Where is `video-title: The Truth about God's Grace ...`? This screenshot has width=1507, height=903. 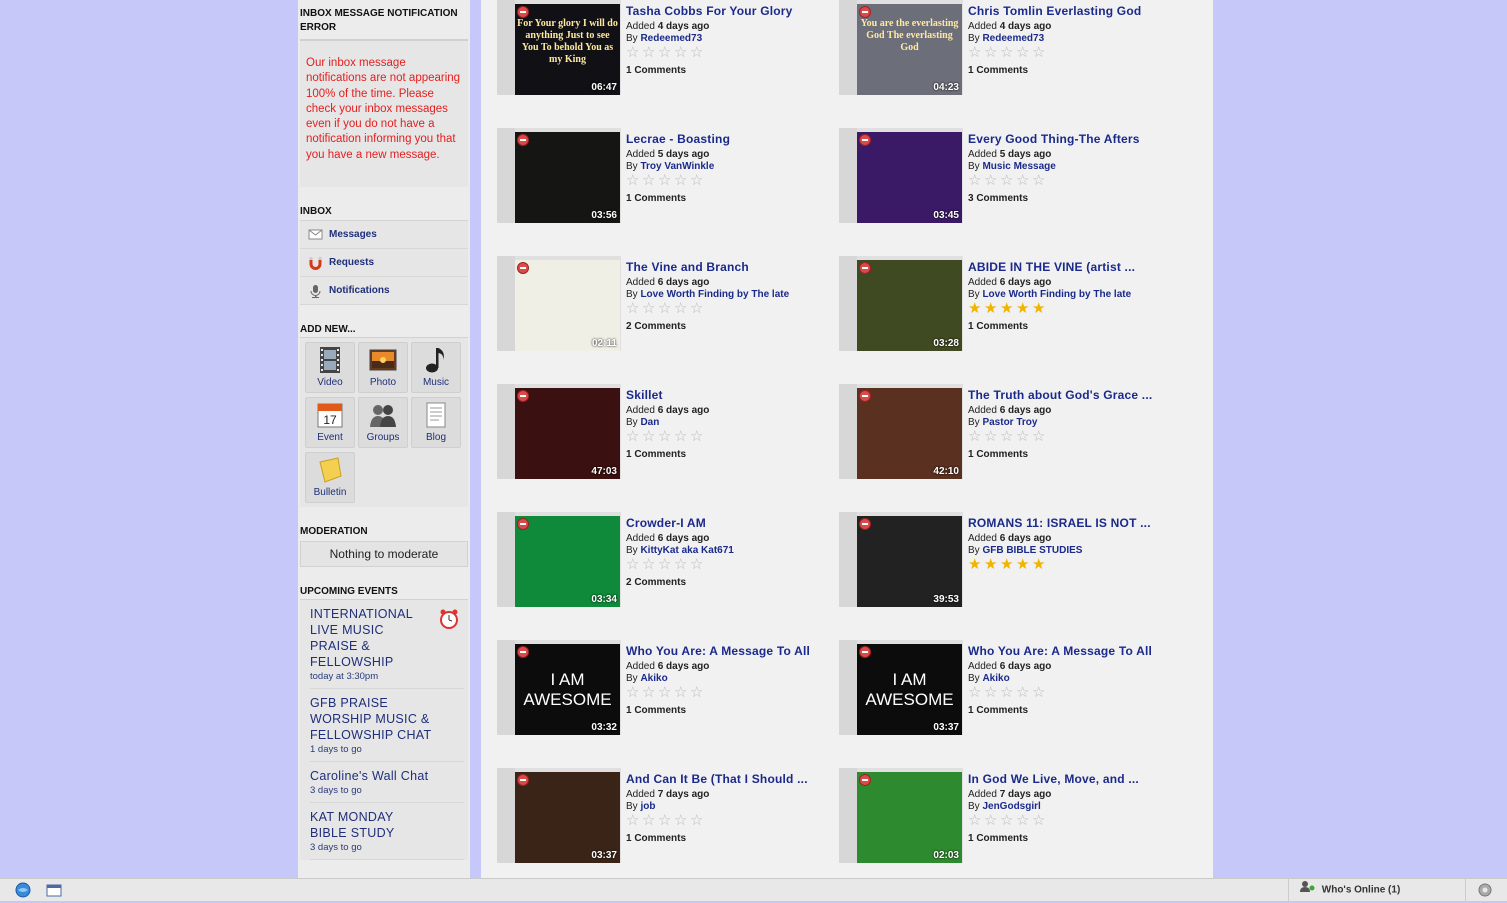 video-title: The Truth about God's Grace ... is located at coordinates (1068, 395).